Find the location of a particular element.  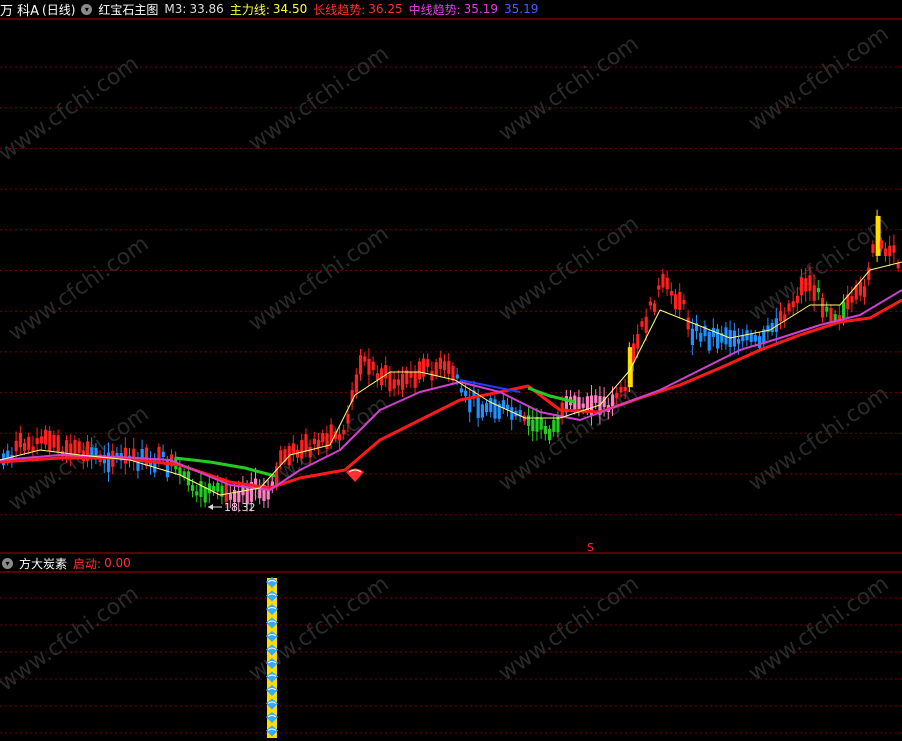

main-force-green-segment is located at coordinates (551, 395).